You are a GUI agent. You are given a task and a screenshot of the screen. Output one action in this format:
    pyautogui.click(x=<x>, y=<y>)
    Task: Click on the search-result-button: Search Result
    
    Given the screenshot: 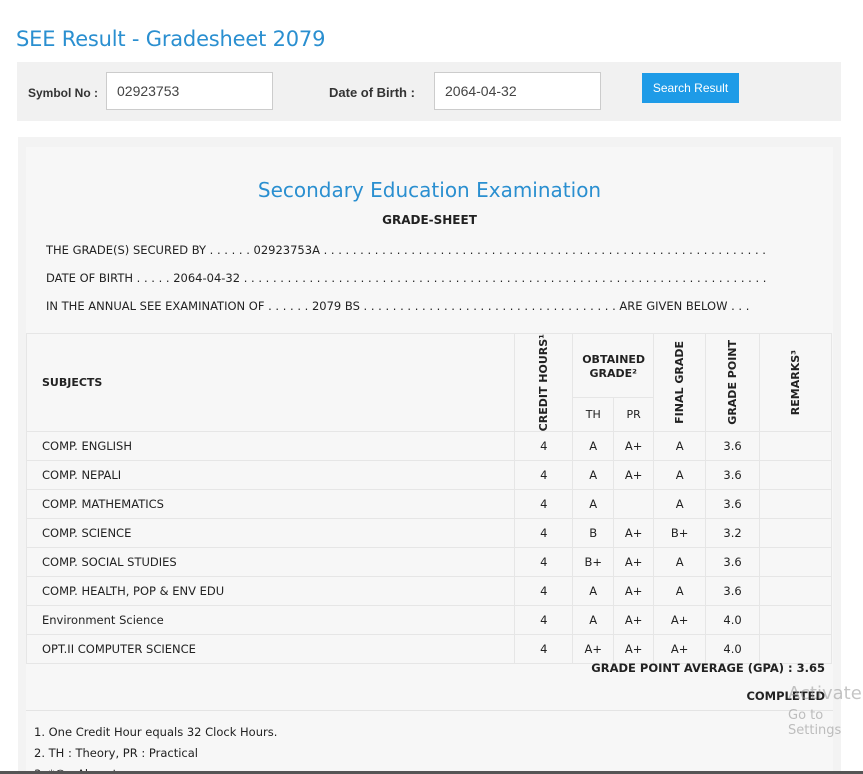 What is the action you would take?
    pyautogui.click(x=690, y=88)
    